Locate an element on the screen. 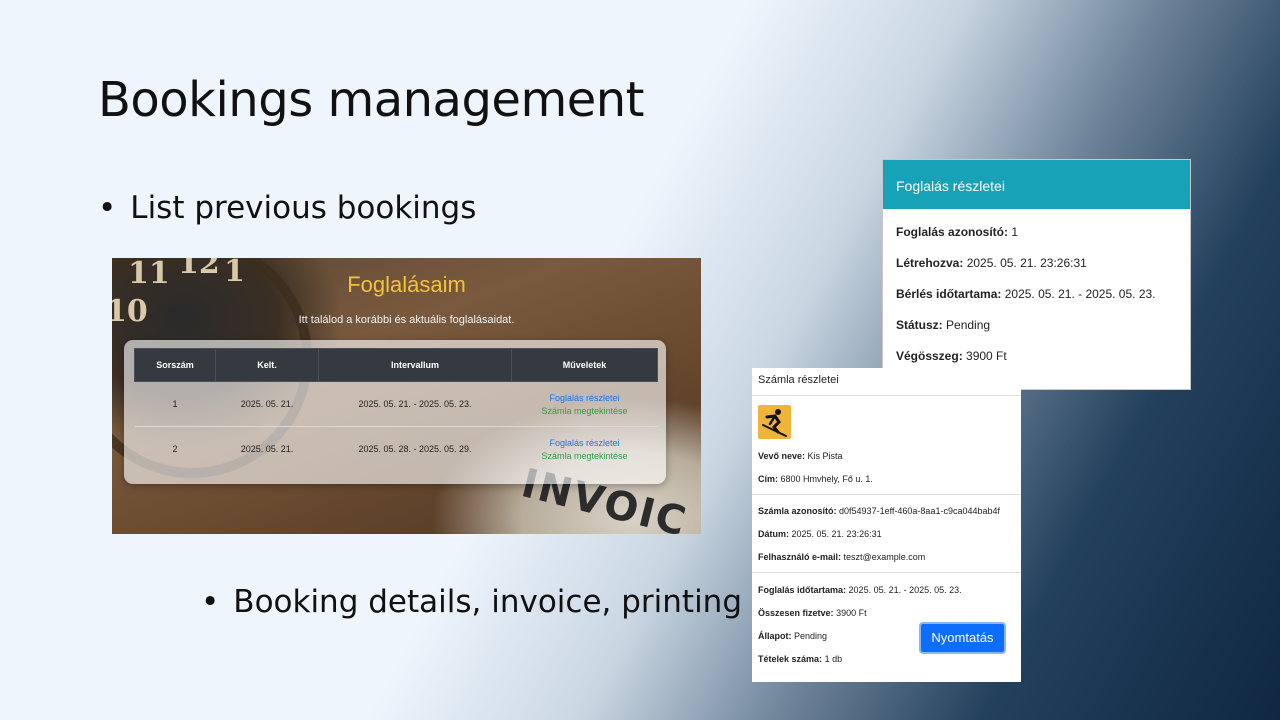  invoice-address: Cím: 6800 Hmvhely, Fő u. 1. is located at coordinates (815, 479).